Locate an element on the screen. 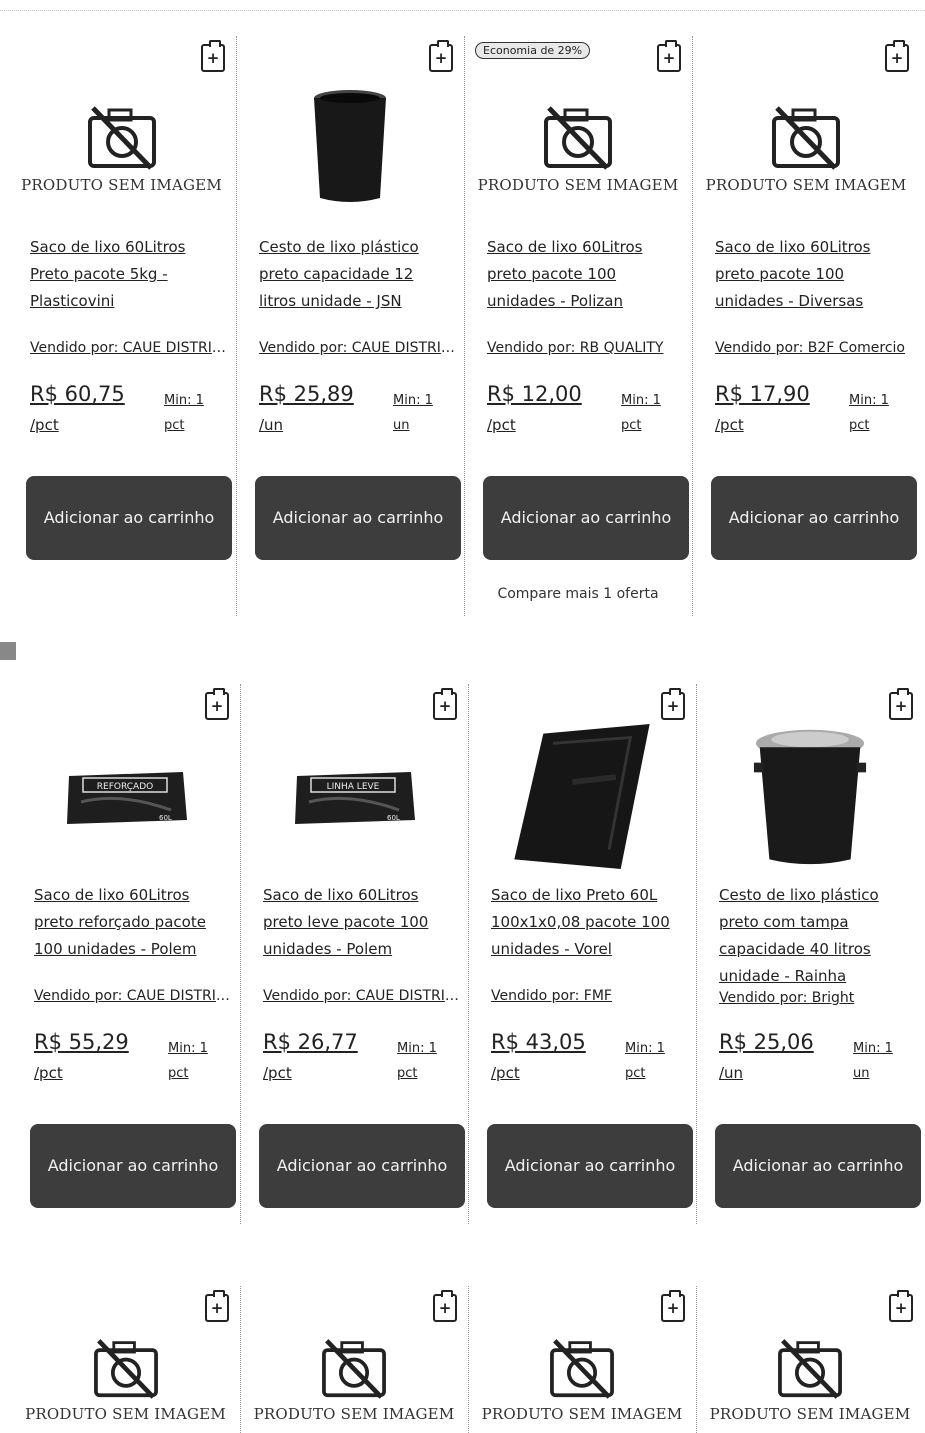 This screenshot has width=925, height=1433. seller-link: Vendido por: B2F Comercio is located at coordinates (813, 348).